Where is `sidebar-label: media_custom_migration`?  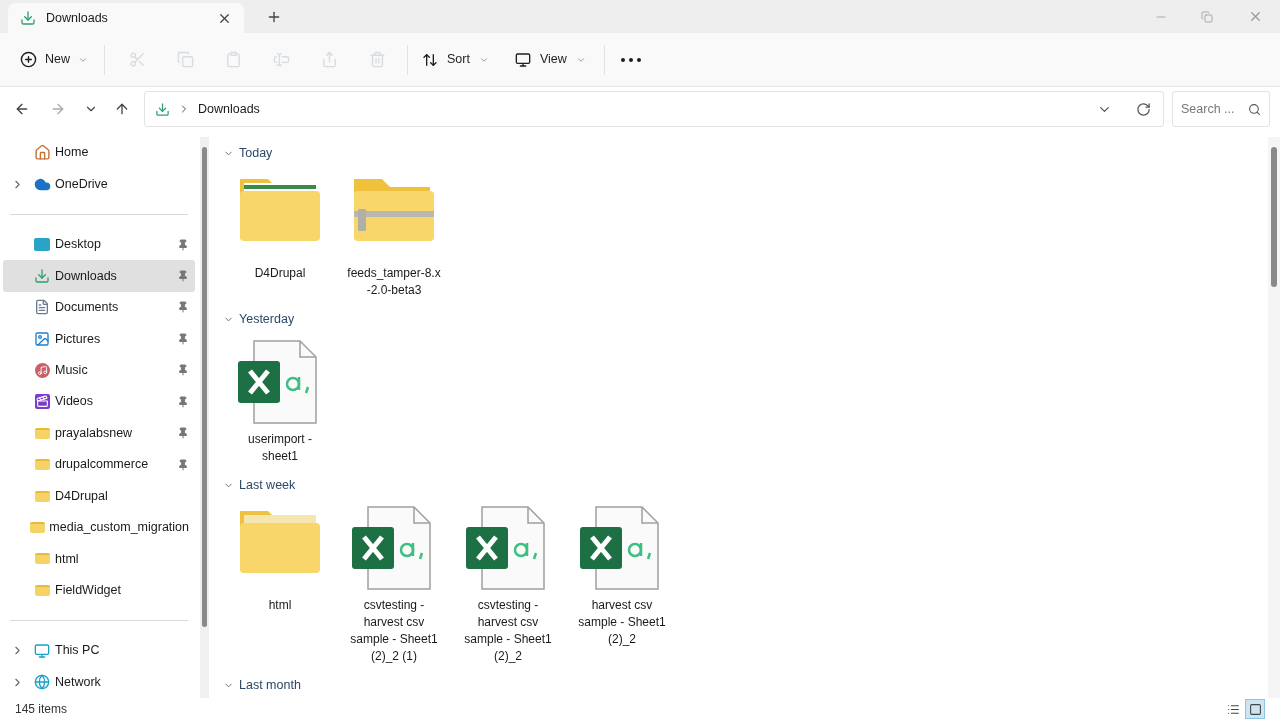 sidebar-label: media_custom_migration is located at coordinates (119, 528).